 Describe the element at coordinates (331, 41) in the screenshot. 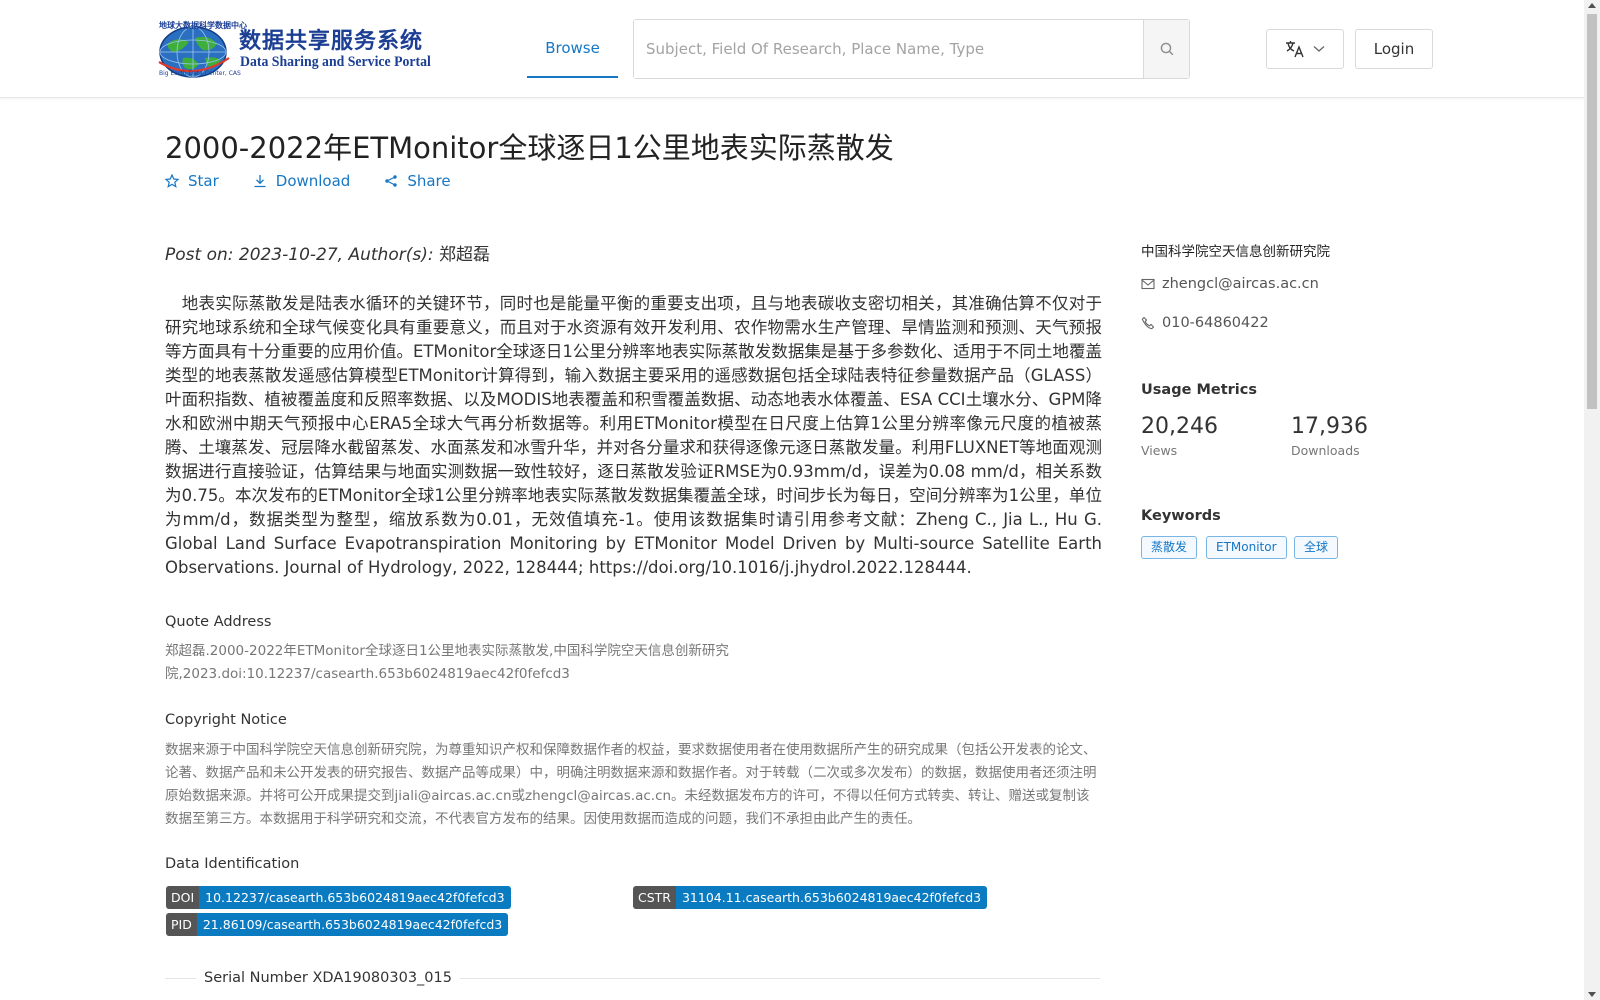

I see `logo-title-cn: 数据共享服务系统` at that location.